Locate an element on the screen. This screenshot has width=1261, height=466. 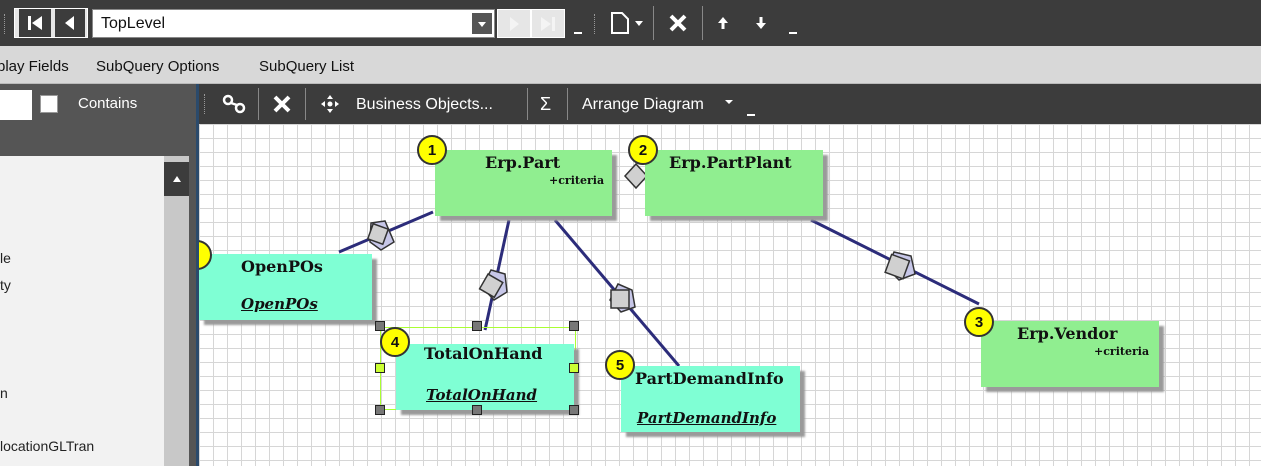
erp-partplant-table-node: Erp.PartPlant is located at coordinates (734, 183).